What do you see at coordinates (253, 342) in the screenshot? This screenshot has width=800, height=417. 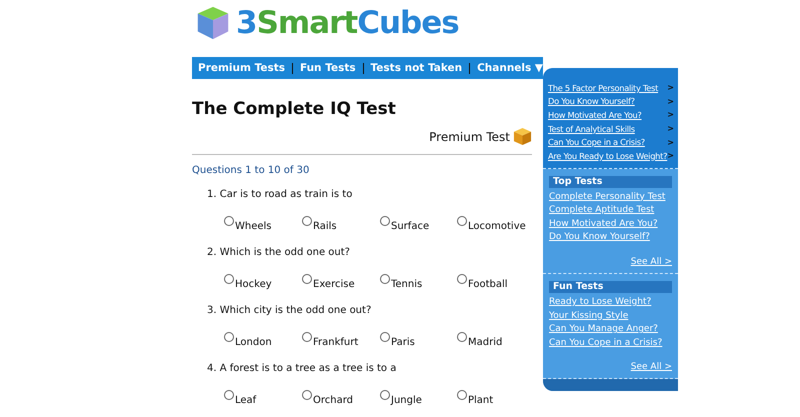 I see `option-label: London` at bounding box center [253, 342].